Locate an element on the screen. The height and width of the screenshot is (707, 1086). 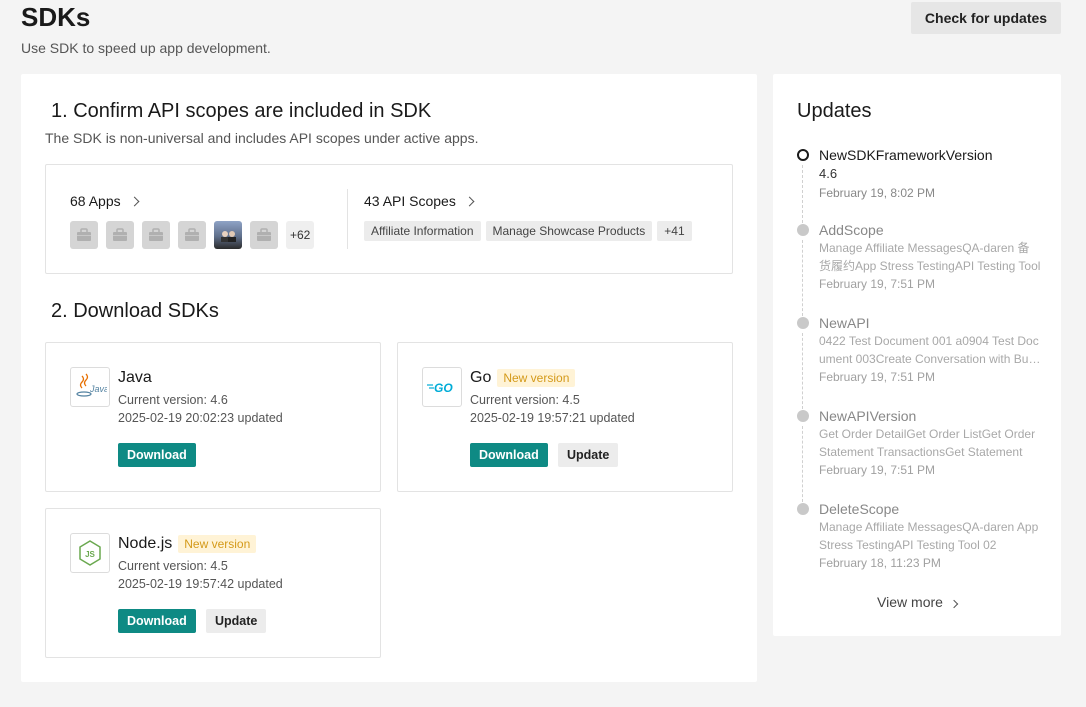
sdk-current-version: Current version: 4.6 is located at coordinates (173, 400).